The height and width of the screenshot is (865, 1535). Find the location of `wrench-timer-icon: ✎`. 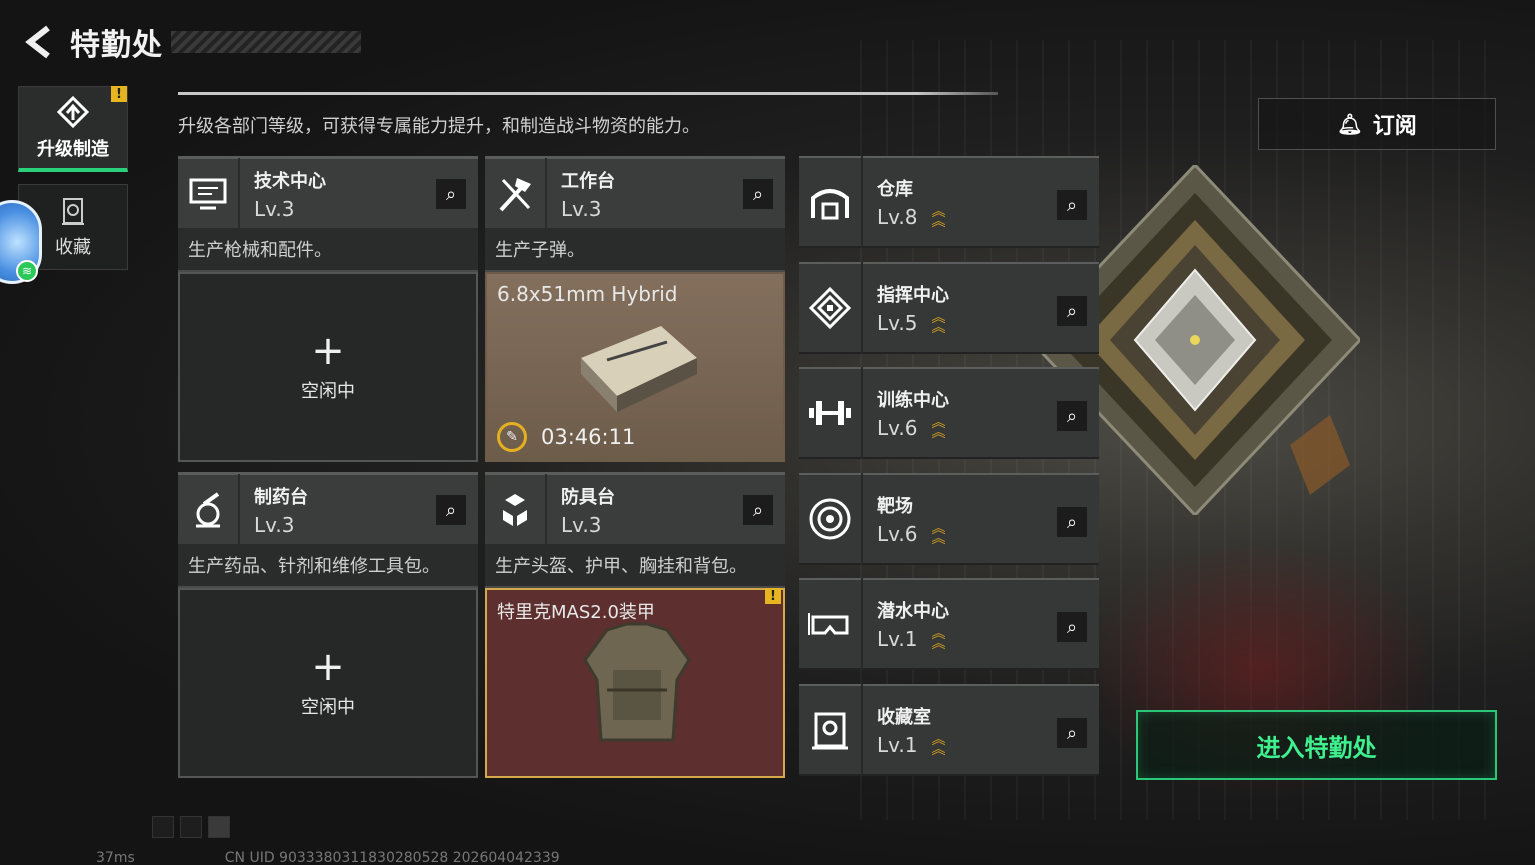

wrench-timer-icon: ✎ is located at coordinates (512, 437).